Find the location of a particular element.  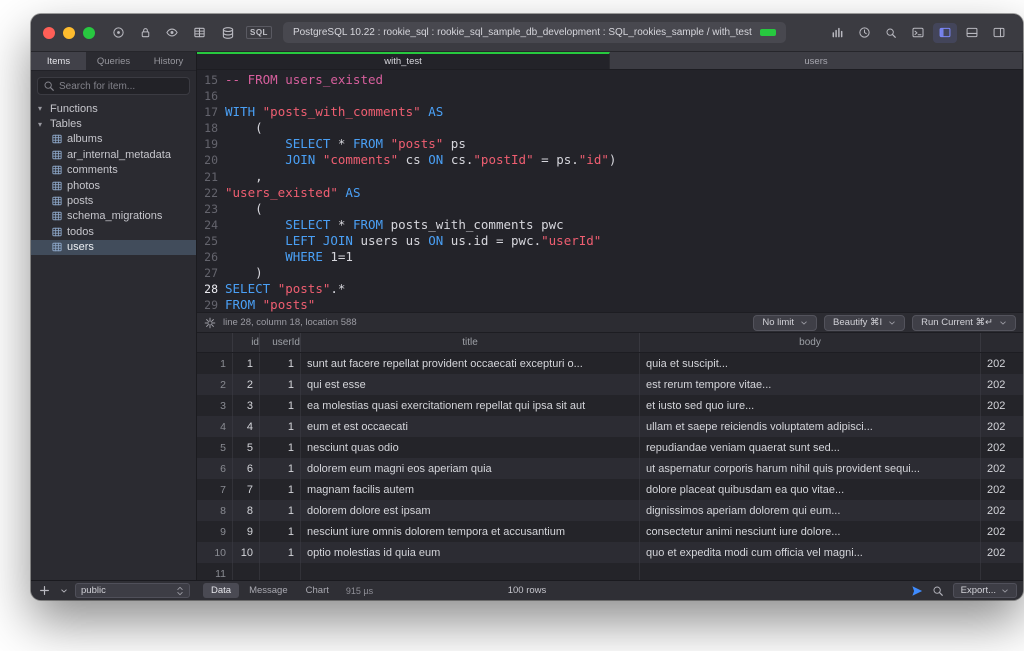

column-header-body: body is located at coordinates (810, 342).